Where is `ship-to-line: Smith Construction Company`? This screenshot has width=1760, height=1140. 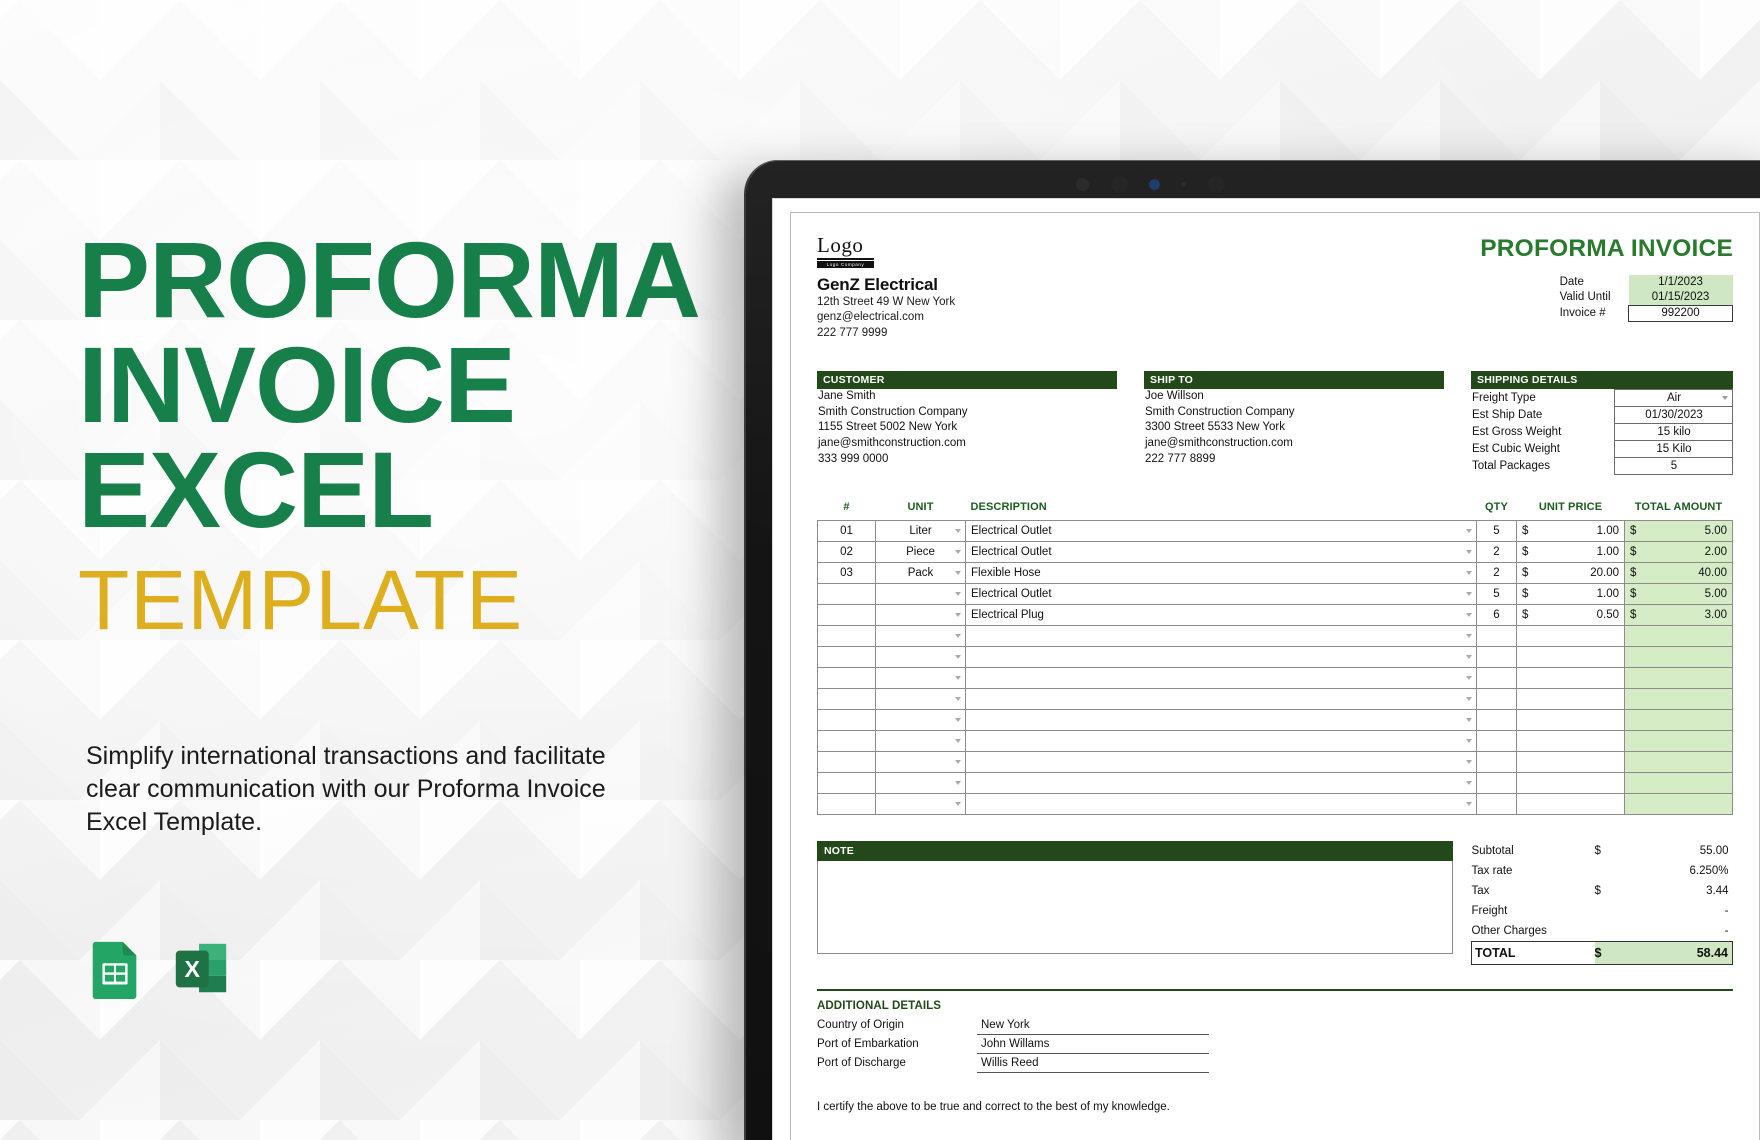 ship-to-line: Smith Construction Company is located at coordinates (1220, 411).